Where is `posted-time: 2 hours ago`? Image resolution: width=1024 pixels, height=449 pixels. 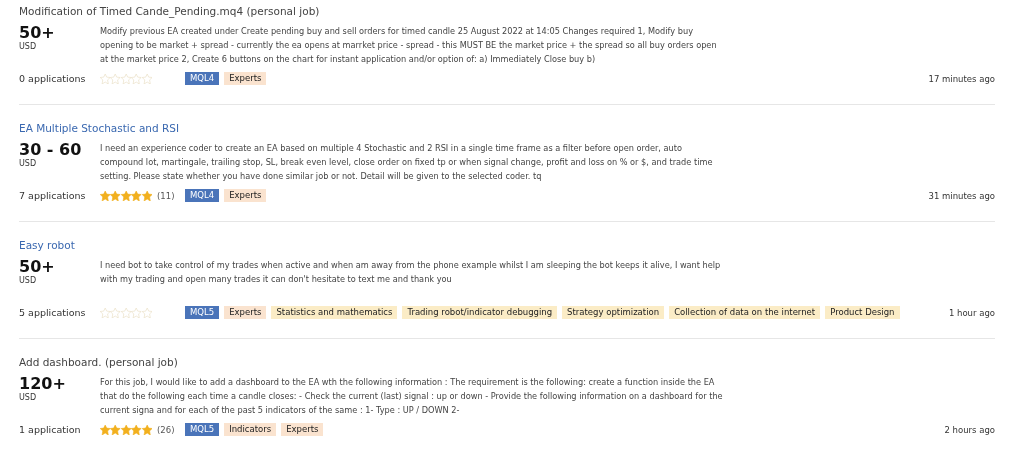 posted-time: 2 hours ago is located at coordinates (969, 429).